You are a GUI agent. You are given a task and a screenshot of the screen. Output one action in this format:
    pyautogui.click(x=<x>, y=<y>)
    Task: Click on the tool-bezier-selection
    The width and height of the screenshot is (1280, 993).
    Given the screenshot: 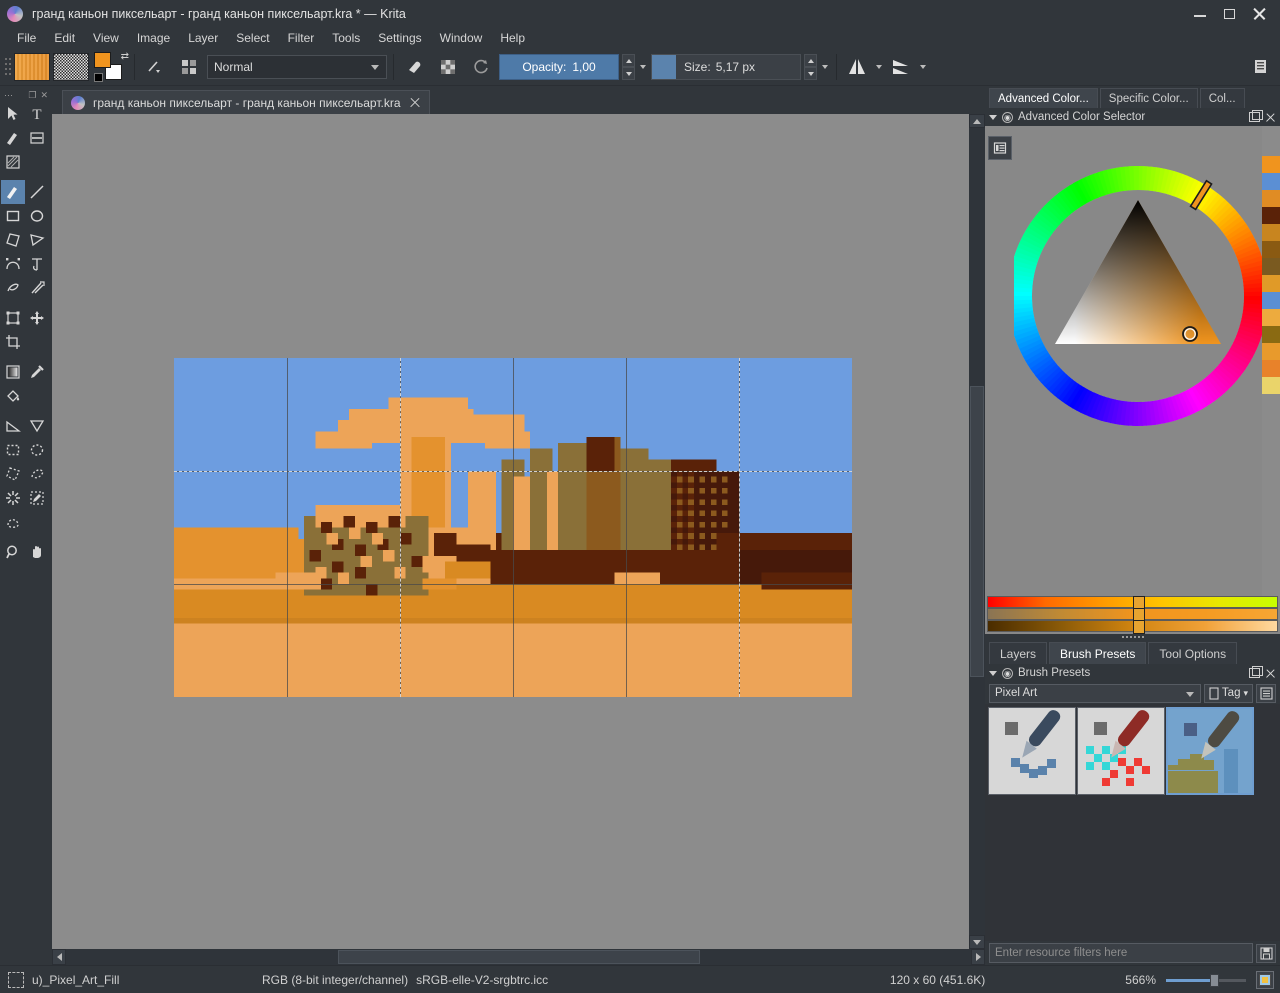 What is the action you would take?
    pyautogui.click(x=13, y=522)
    